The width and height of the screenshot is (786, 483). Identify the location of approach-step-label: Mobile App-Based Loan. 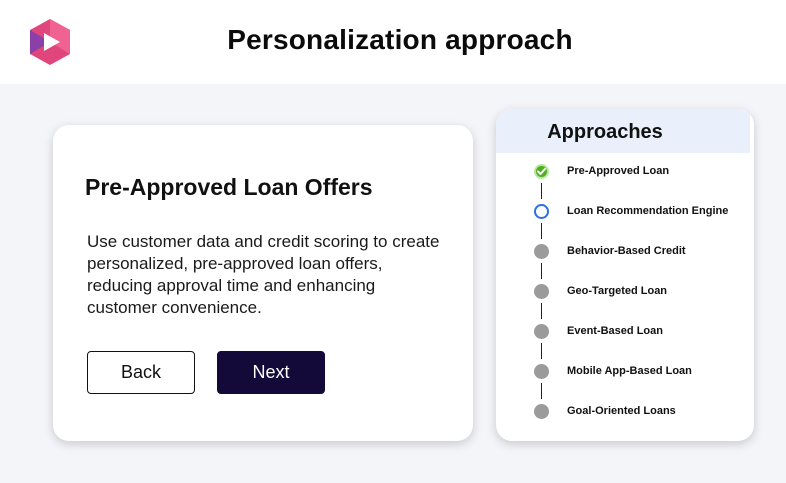
(629, 371).